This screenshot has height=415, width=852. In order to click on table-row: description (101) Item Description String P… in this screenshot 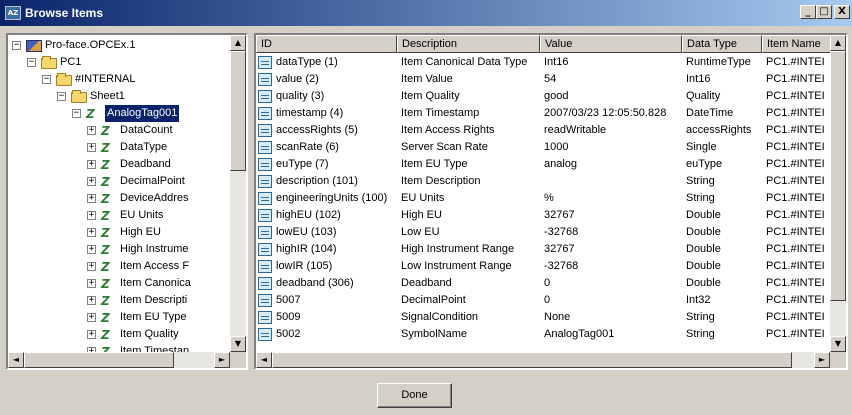, I will do `click(545, 181)`.